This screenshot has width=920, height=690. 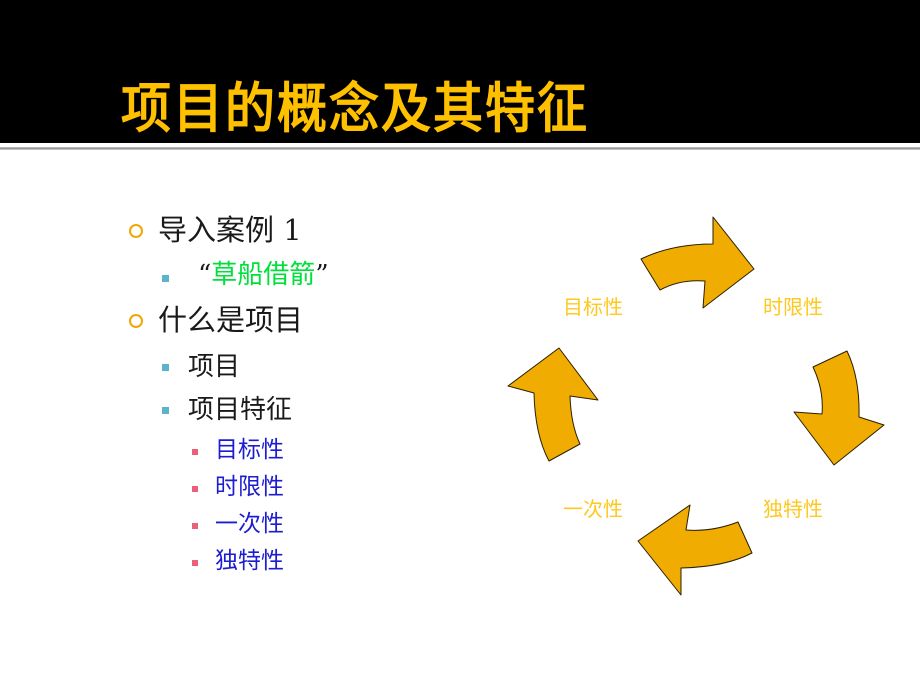 What do you see at coordinates (553, 404) in the screenshot?
I see `arrow-left-up` at bounding box center [553, 404].